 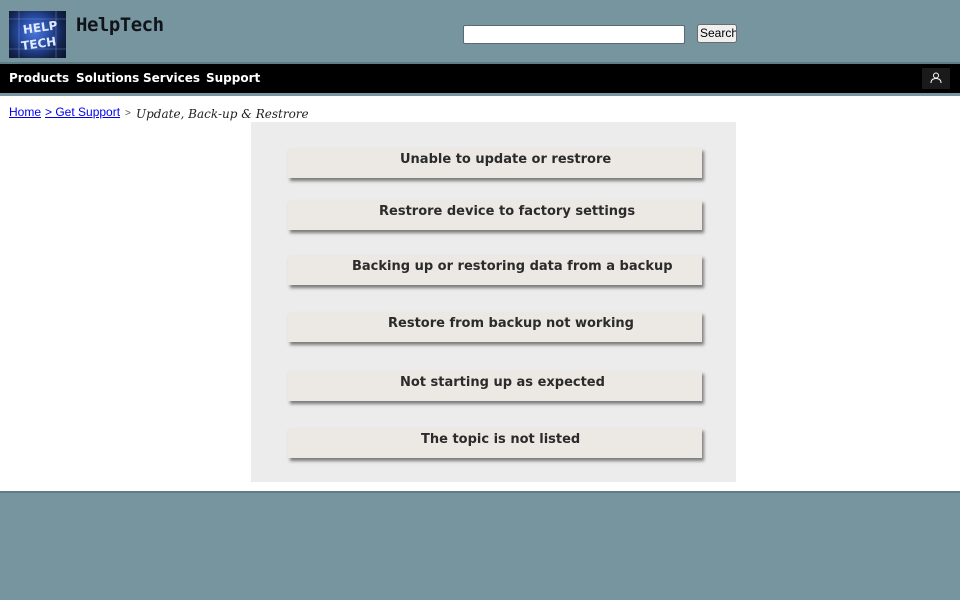 I want to click on topic-item: The topic is not listed, so click(x=495, y=443).